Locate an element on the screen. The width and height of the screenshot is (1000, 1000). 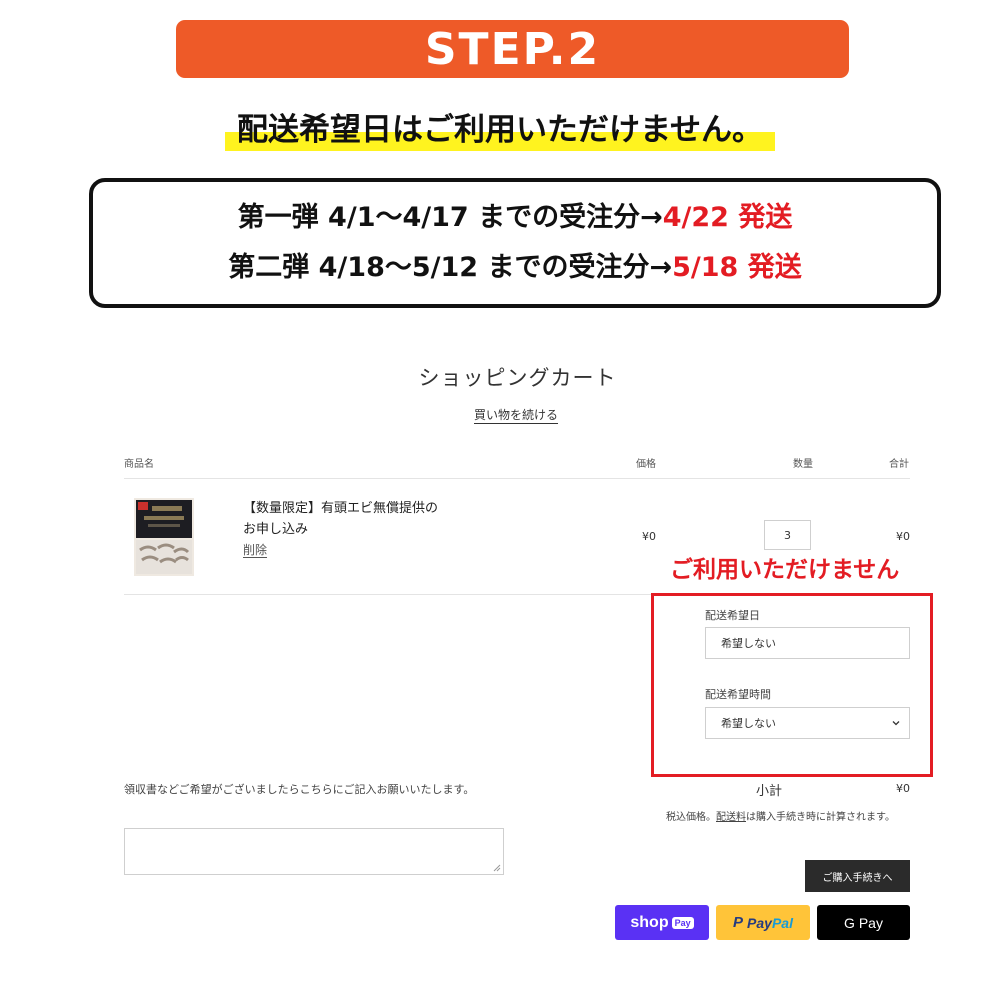
delivery-date-field: 希望しない is located at coordinates (807, 643).